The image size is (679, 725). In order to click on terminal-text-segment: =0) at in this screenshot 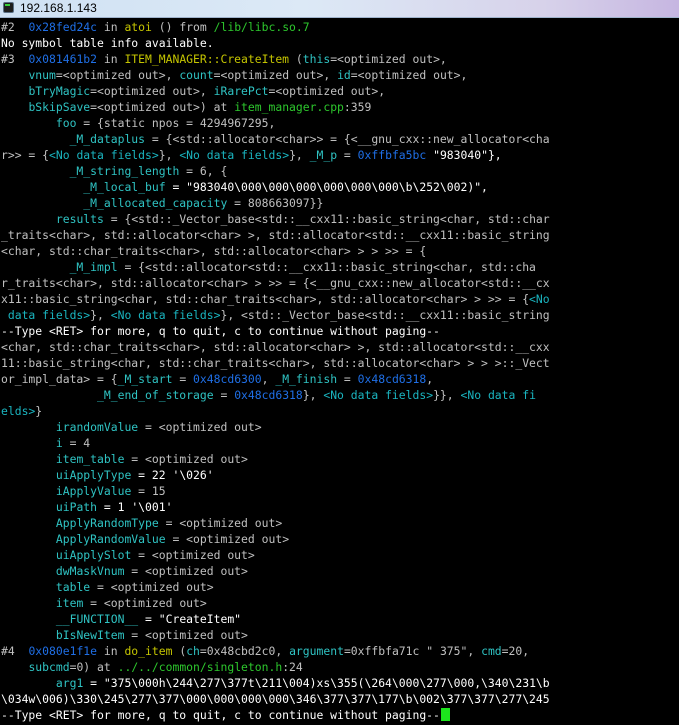, I will do `click(93, 667)`.